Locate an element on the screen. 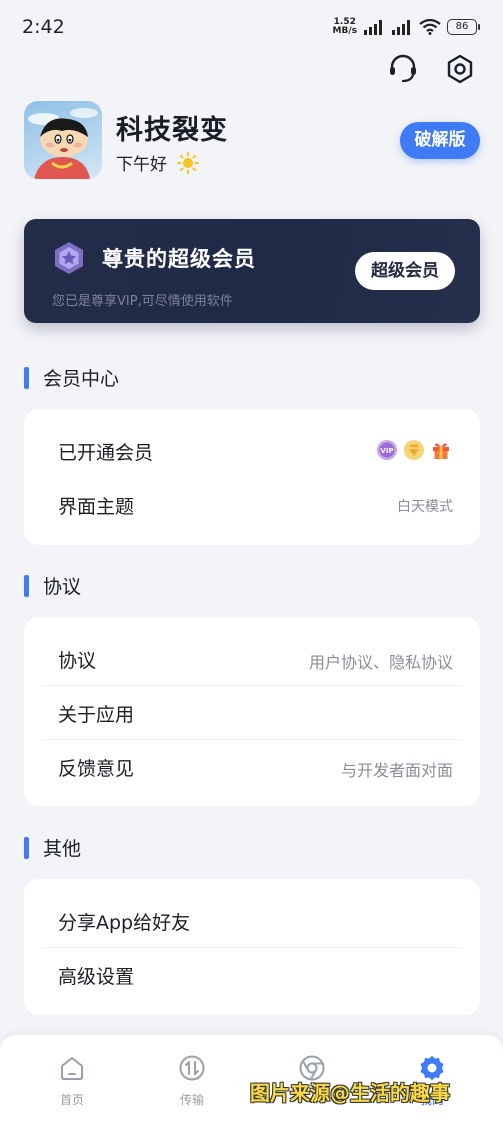 The width and height of the screenshot is (503, 1128). vip-badge-icon is located at coordinates (69, 258).